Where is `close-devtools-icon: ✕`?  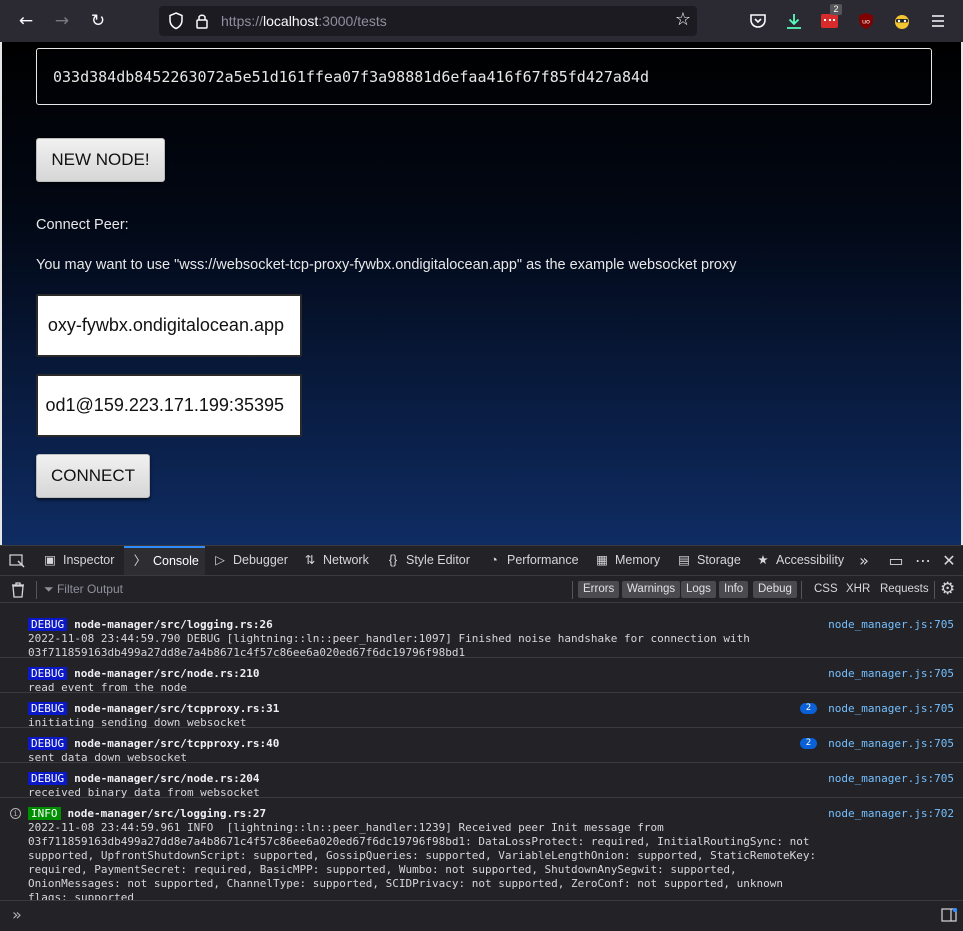 close-devtools-icon: ✕ is located at coordinates (949, 561).